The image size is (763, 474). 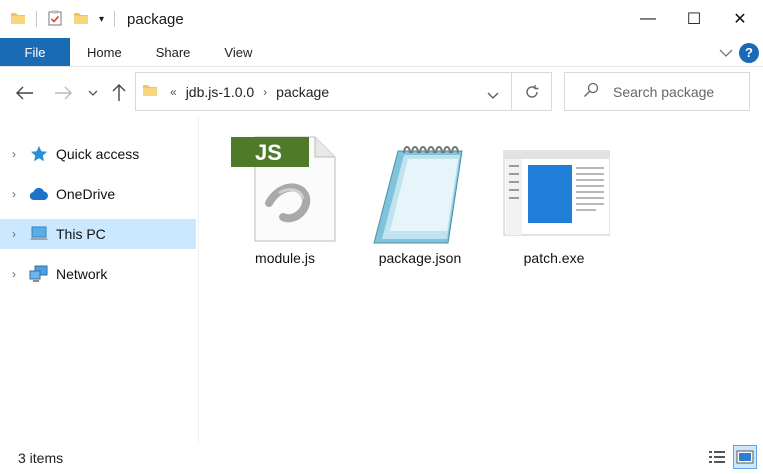 What do you see at coordinates (493, 95) in the screenshot?
I see `address-dropdown-icon` at bounding box center [493, 95].